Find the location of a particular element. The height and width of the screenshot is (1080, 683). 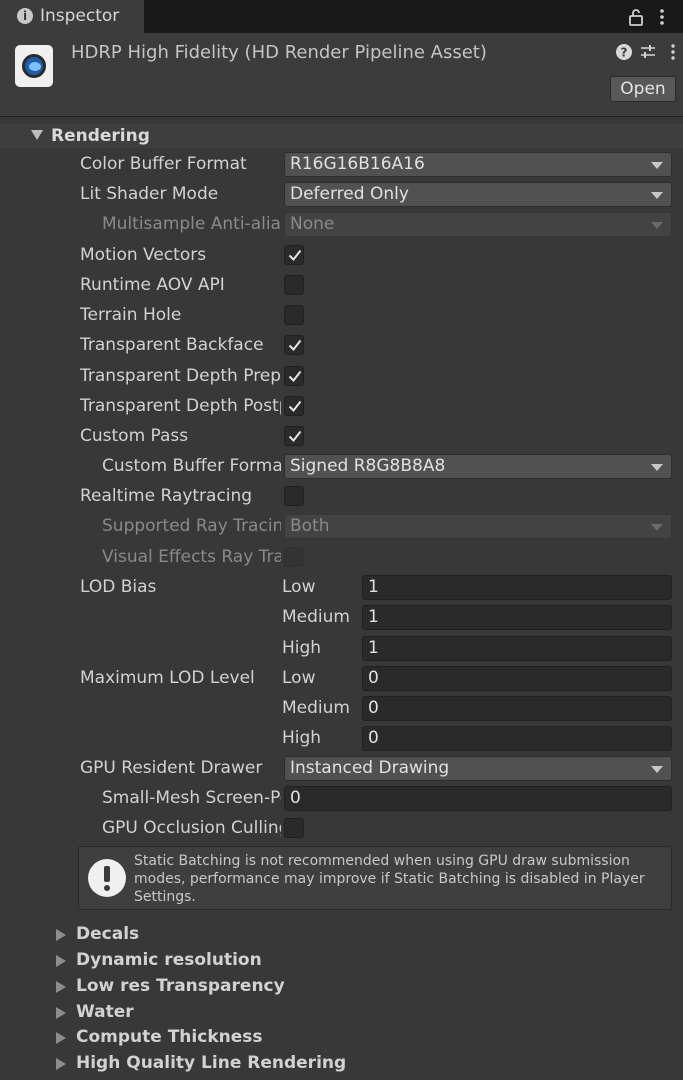

gpu-occlusion-culling-checkbox is located at coordinates (294, 828).